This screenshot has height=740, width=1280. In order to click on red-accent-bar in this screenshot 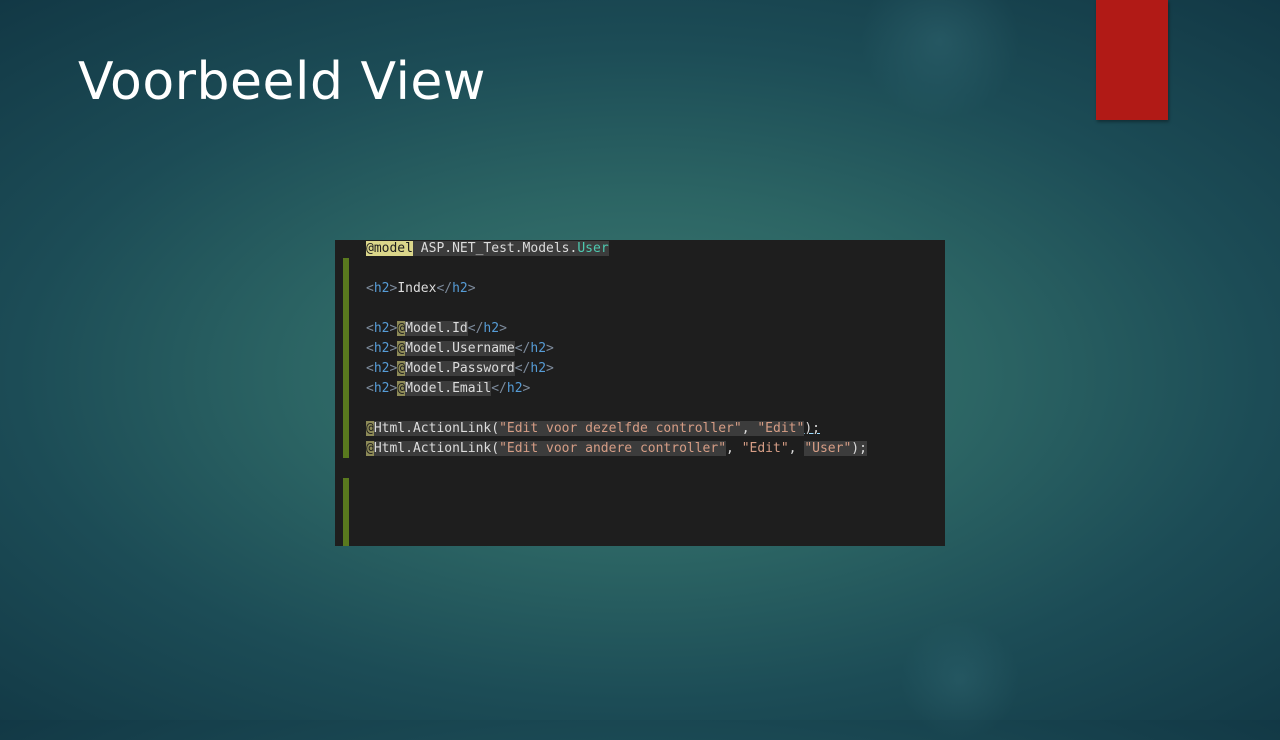, I will do `click(1132, 60)`.